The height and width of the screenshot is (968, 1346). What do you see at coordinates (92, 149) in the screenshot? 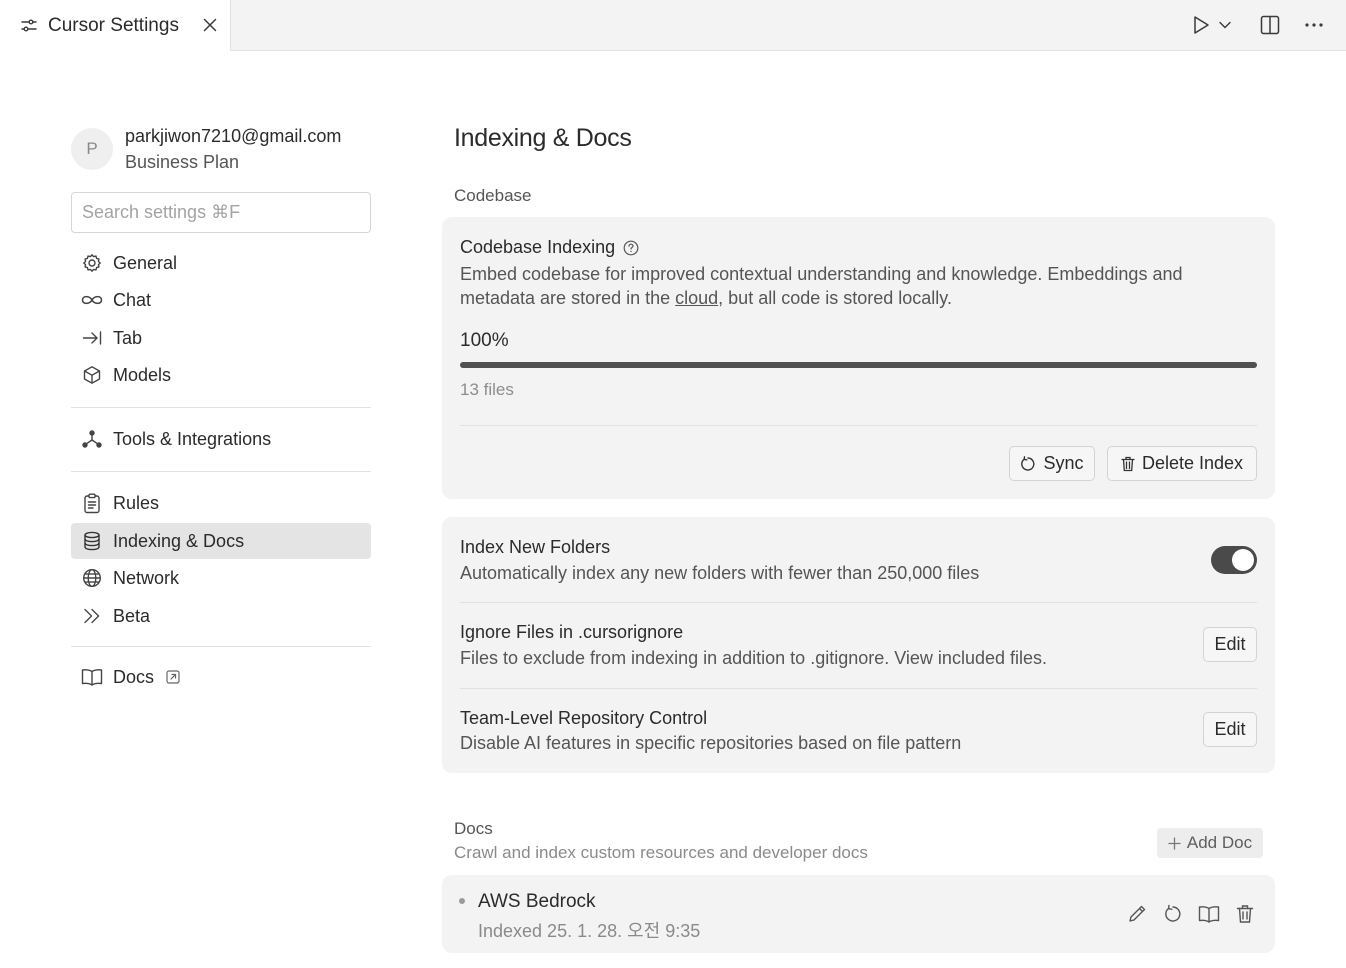
I see `avatar: P` at bounding box center [92, 149].